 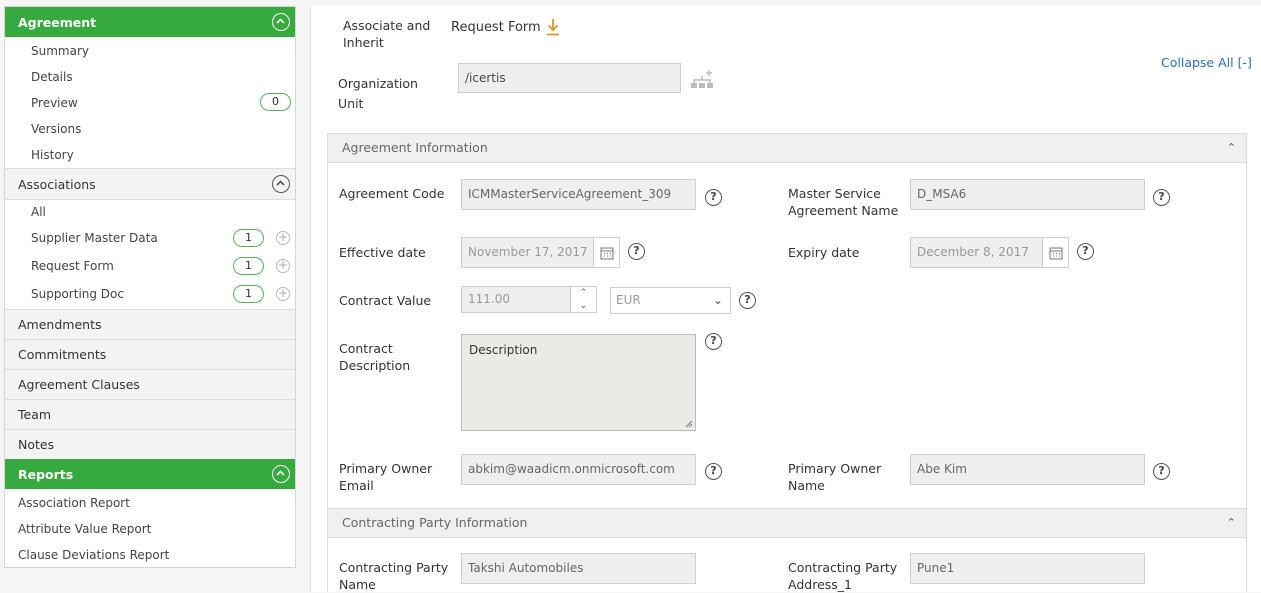 I want to click on reports-section-title: Reports, so click(x=46, y=474).